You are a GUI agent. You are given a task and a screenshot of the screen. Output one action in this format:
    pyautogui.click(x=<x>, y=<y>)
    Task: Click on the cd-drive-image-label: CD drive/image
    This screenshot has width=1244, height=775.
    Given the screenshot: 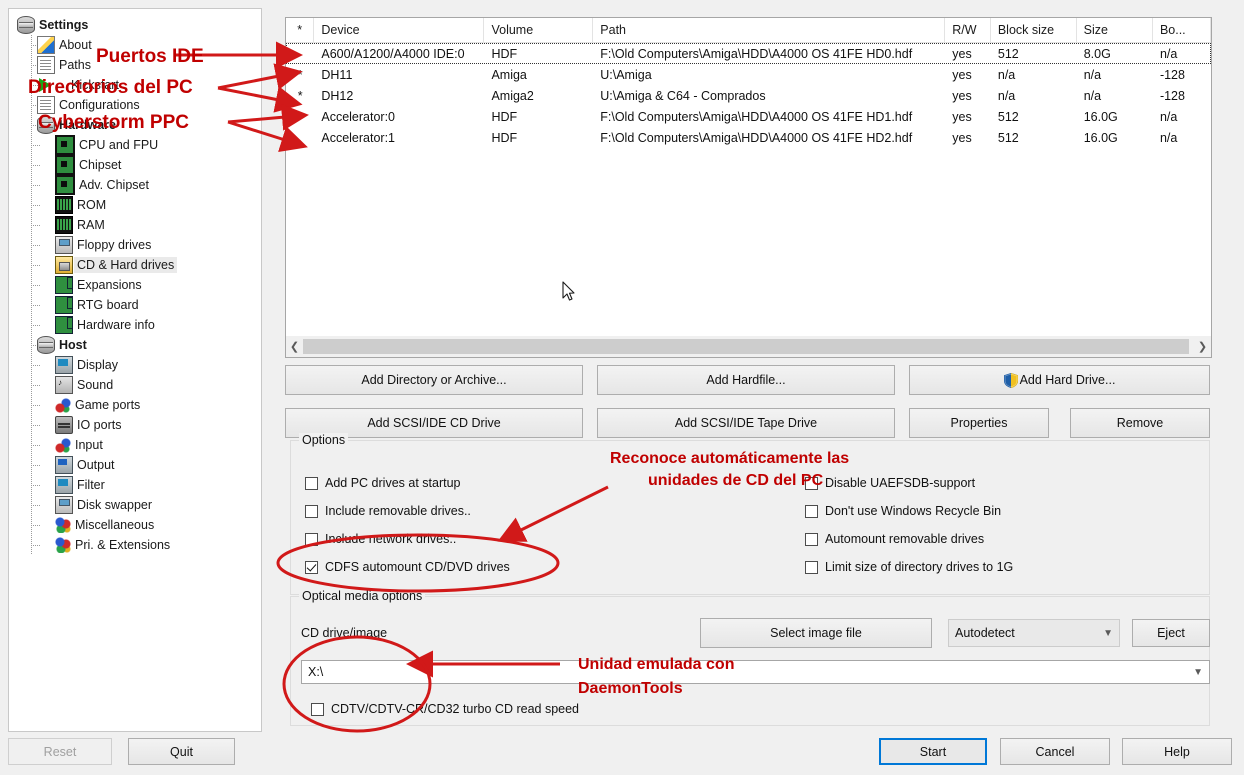 What is the action you would take?
    pyautogui.click(x=344, y=633)
    